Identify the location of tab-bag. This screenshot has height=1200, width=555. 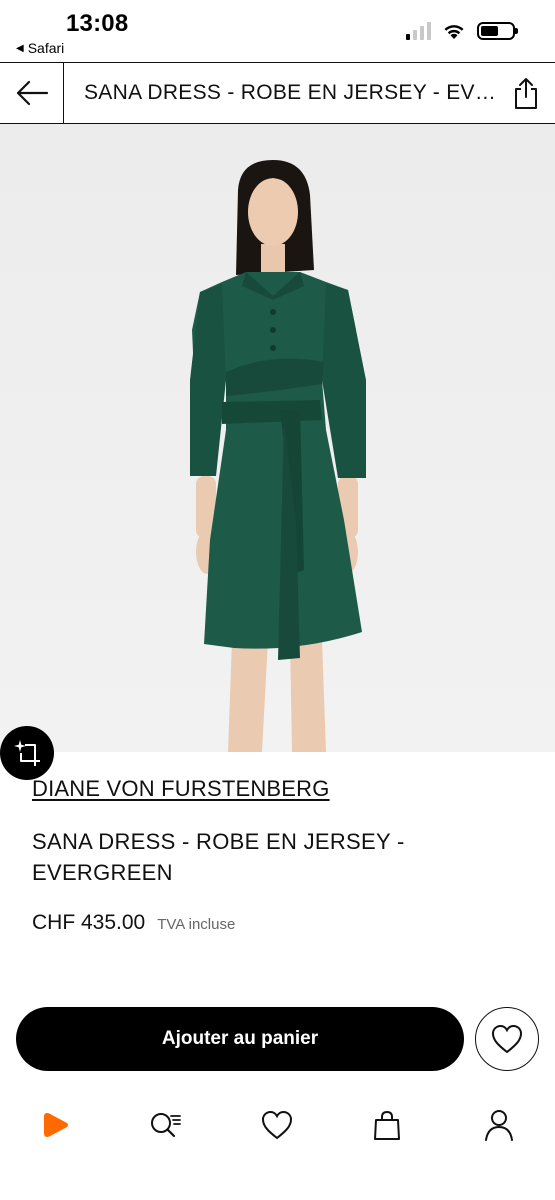
(387, 1125).